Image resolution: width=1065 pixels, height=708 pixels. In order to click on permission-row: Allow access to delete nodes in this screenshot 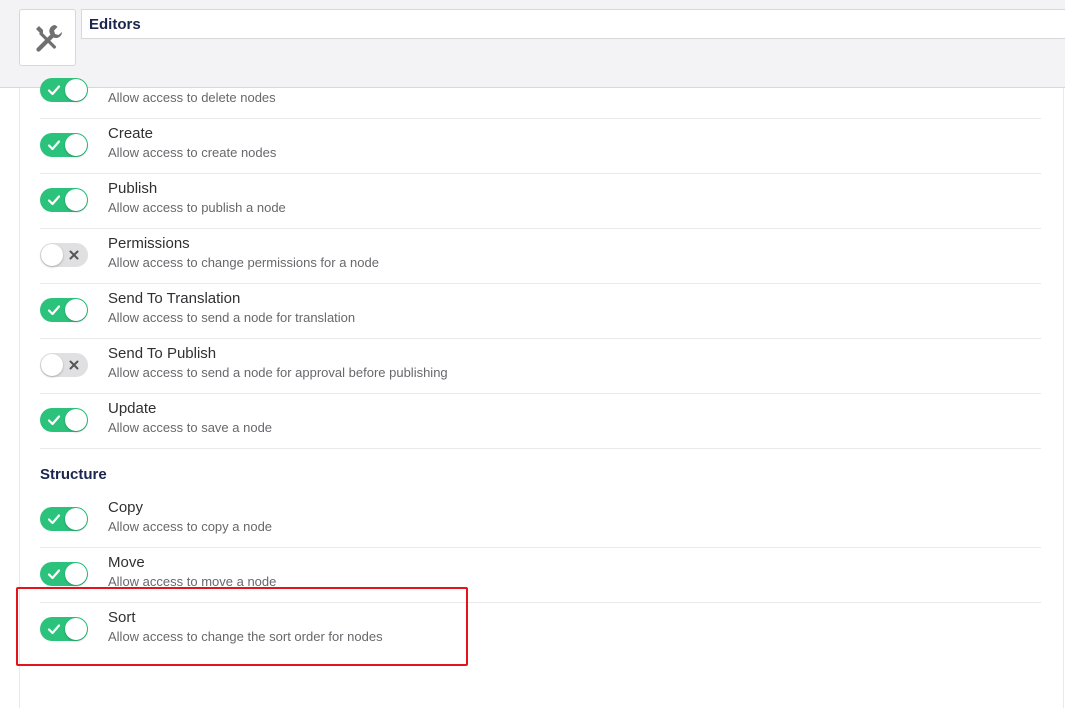, I will do `click(540, 91)`.